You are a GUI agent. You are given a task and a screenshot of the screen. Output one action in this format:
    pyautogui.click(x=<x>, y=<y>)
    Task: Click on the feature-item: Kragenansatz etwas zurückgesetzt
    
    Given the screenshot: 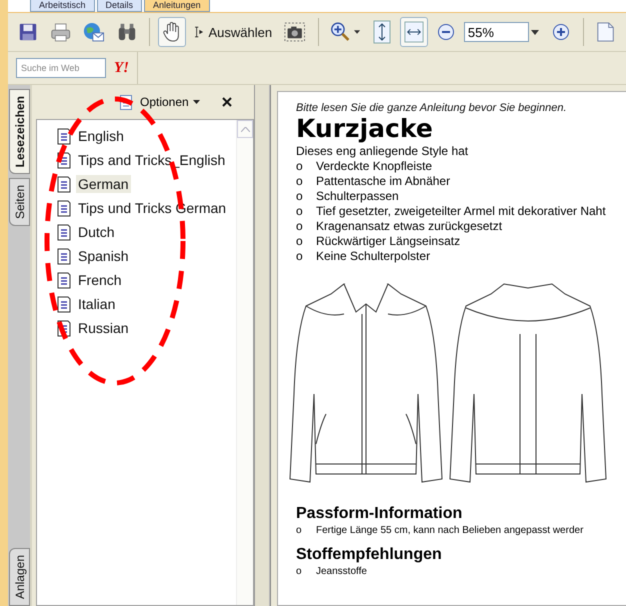 What is the action you would take?
    pyautogui.click(x=409, y=226)
    